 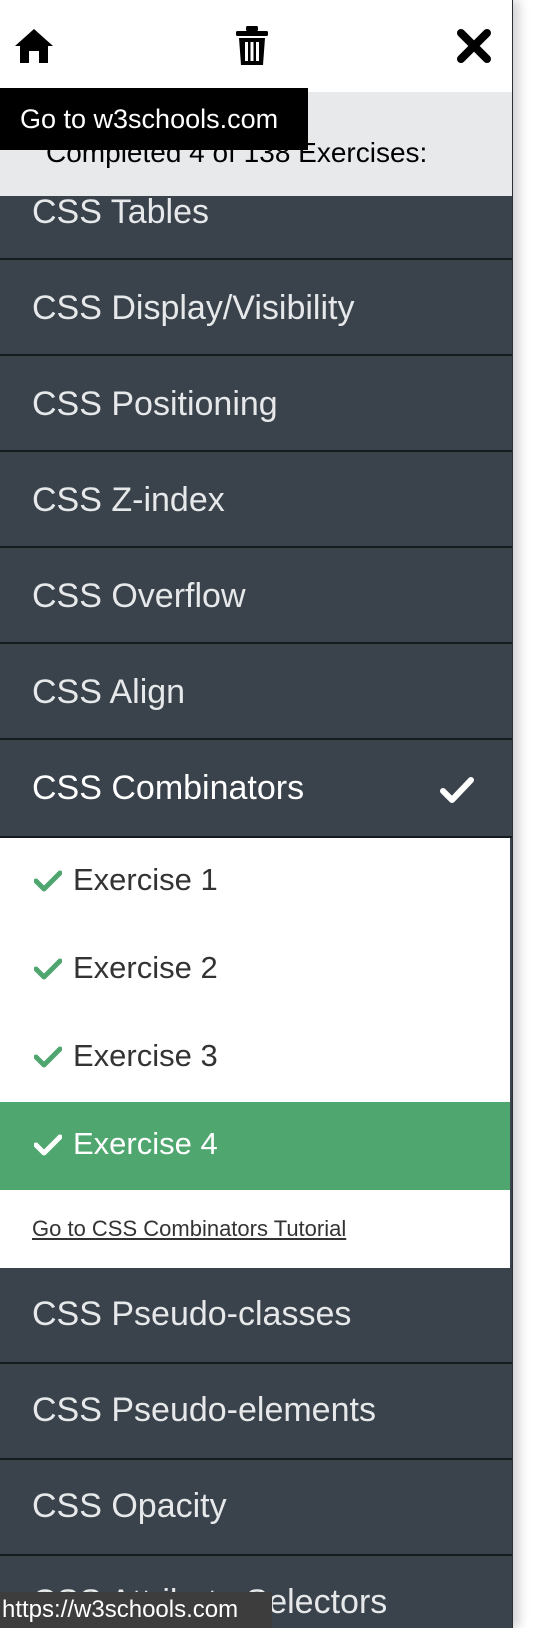 I want to click on menu-item-label: CSS Display/Visibility, so click(x=193, y=308).